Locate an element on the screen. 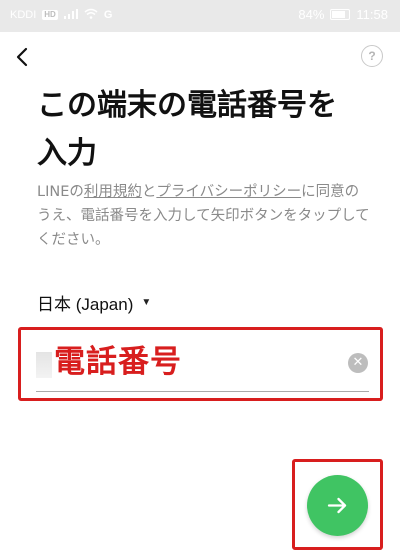 This screenshot has width=400, height=556. phone-number-input: 電話番号 ✕ is located at coordinates (202, 365).